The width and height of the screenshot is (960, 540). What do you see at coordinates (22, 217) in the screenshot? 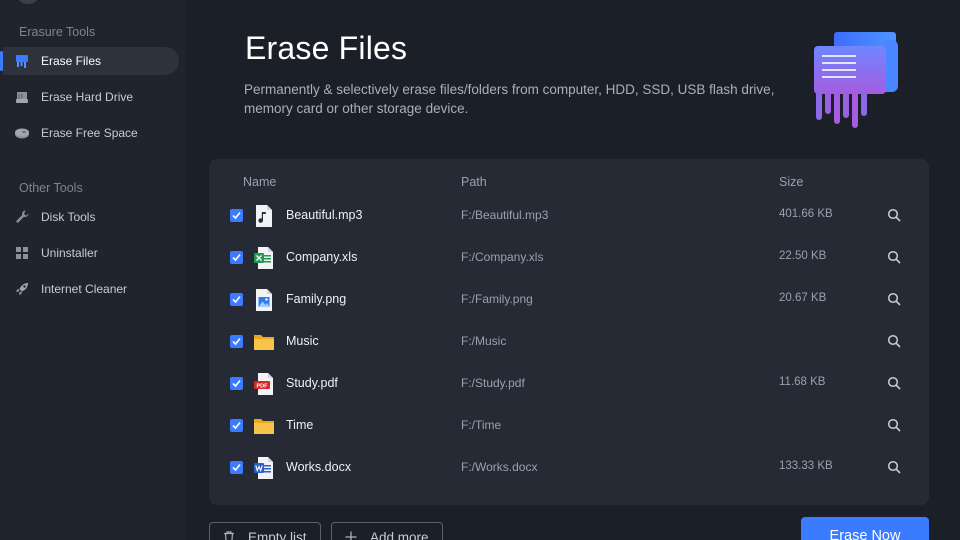
I see `wrench-icon` at bounding box center [22, 217].